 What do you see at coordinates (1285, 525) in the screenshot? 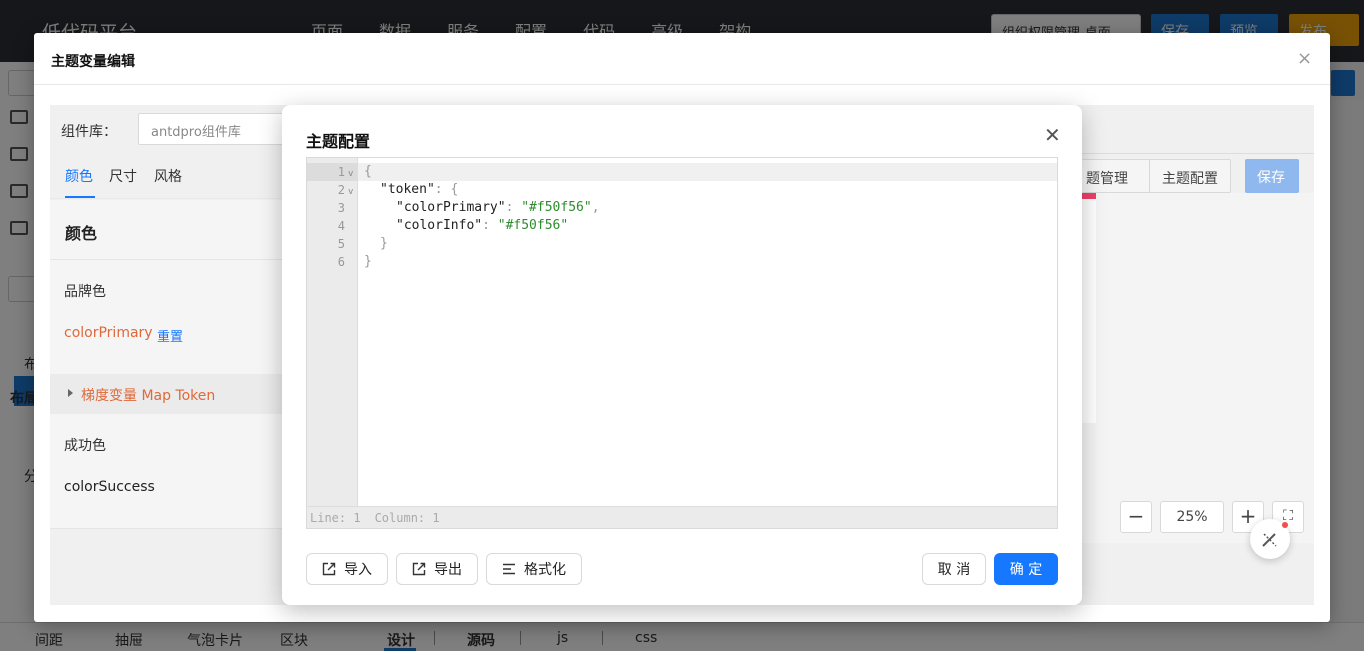
I see `notification-dot` at bounding box center [1285, 525].